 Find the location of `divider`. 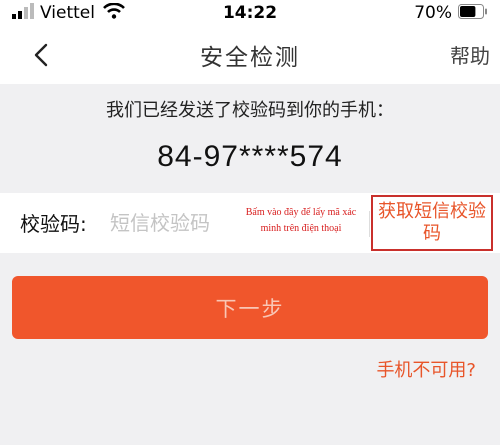

divider is located at coordinates (369, 224).